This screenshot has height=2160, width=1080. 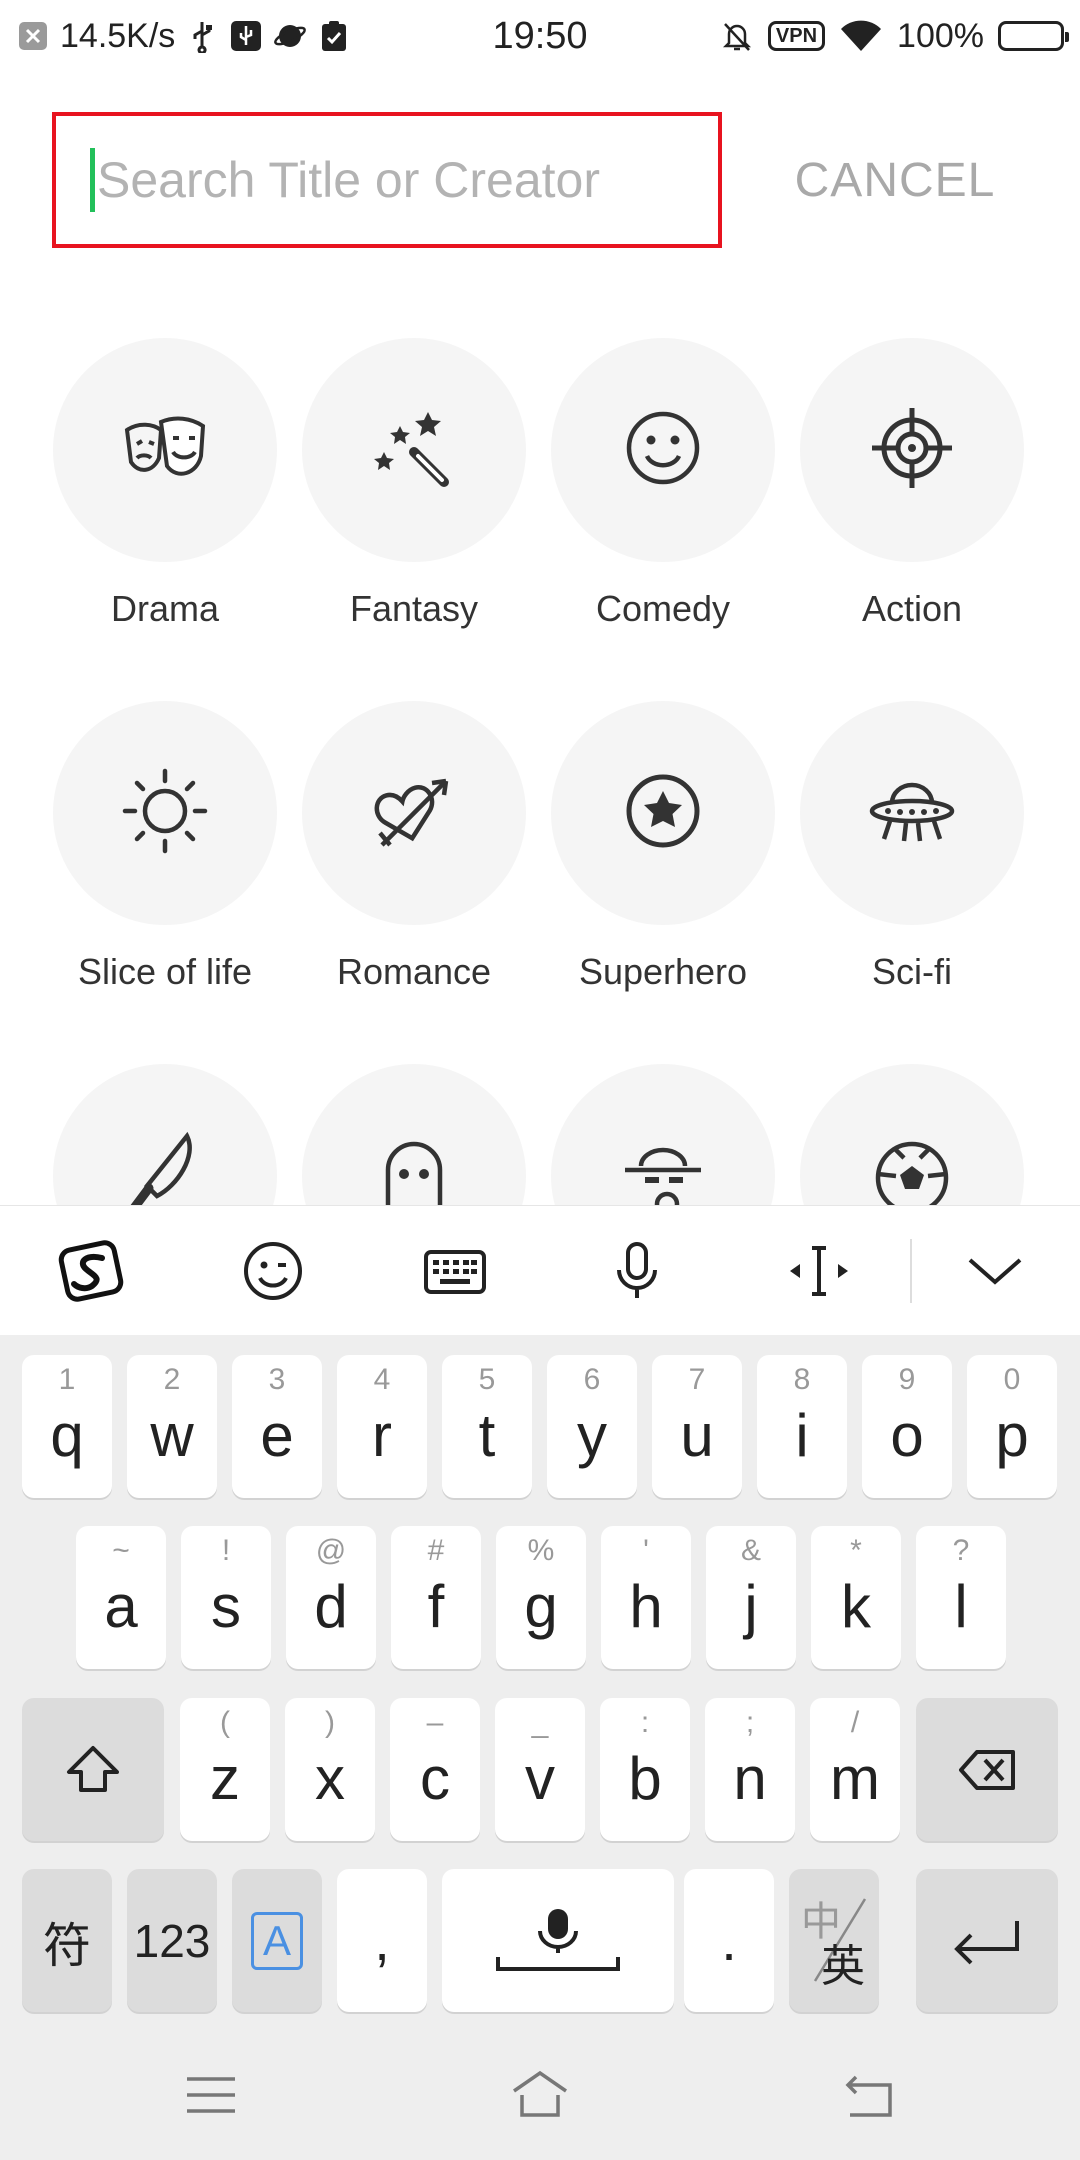 What do you see at coordinates (592, 1379) in the screenshot?
I see `key-hint: 6` at bounding box center [592, 1379].